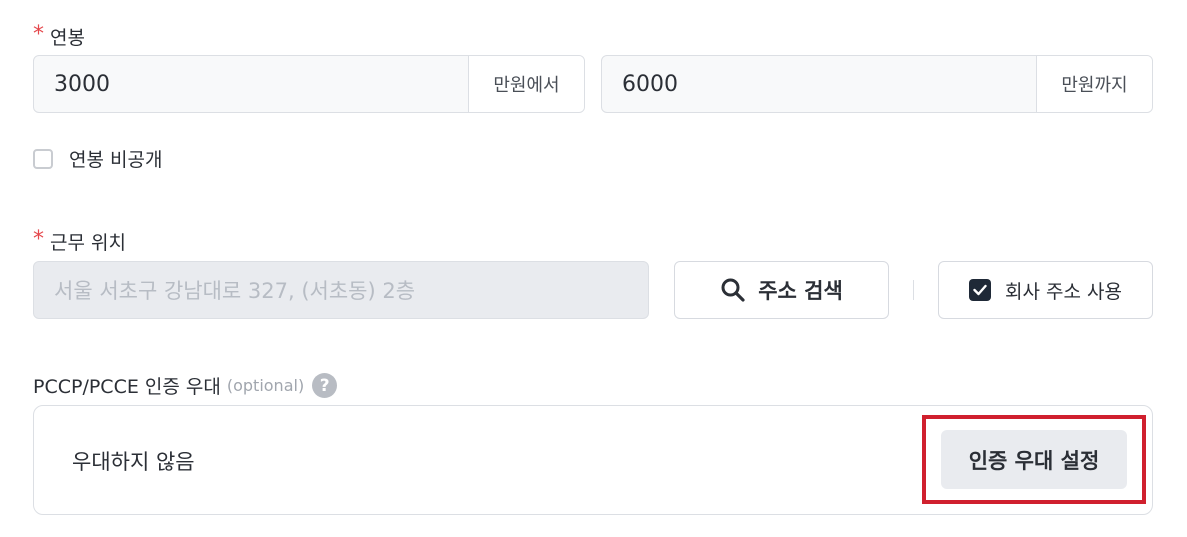  I want to click on highlight-box, so click(1034, 459).